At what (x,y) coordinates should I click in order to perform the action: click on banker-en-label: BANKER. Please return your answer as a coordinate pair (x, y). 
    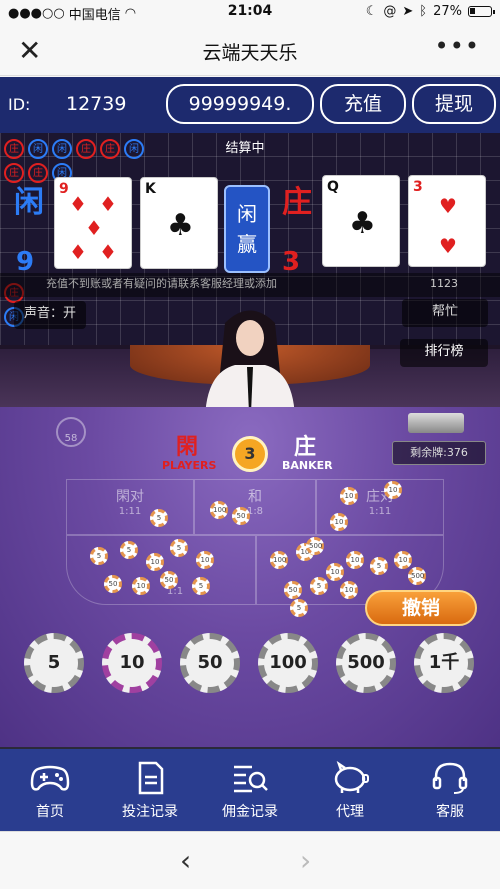
    Looking at the image, I should click on (307, 465).